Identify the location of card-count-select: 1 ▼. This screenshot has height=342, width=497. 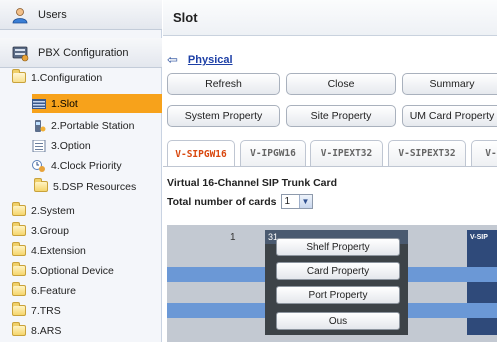
(296, 201).